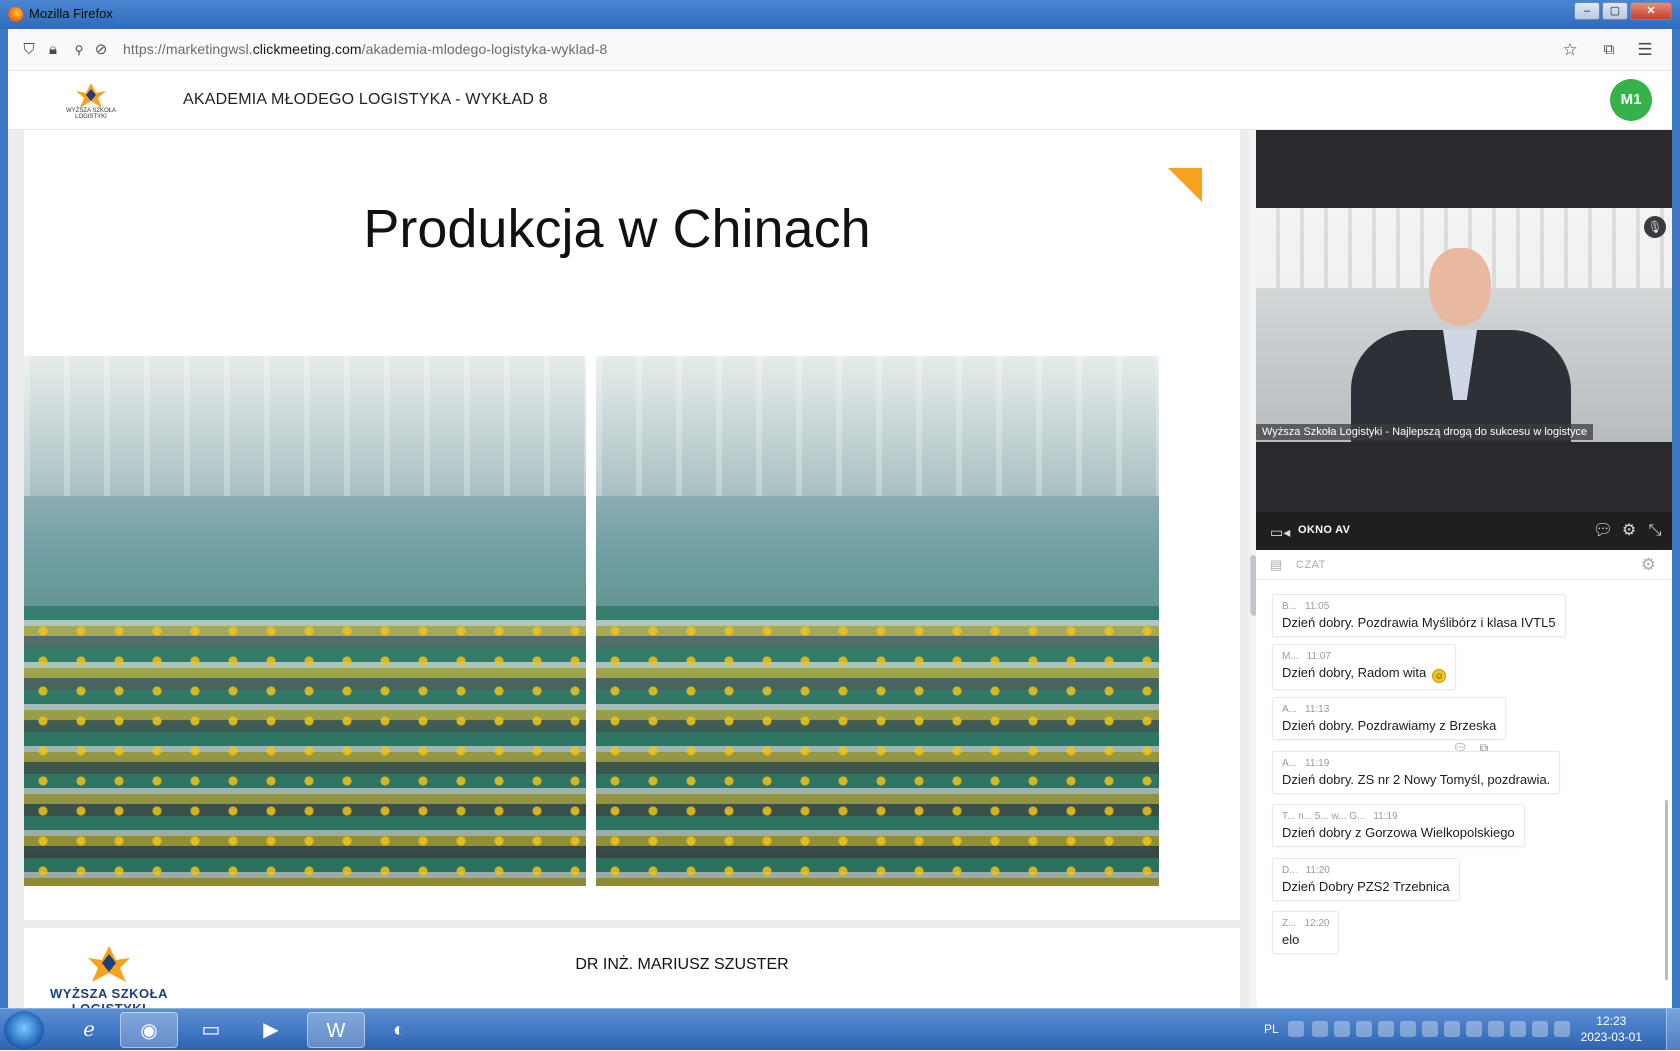 Image resolution: width=1680 pixels, height=1051 pixels. Describe the element at coordinates (1311, 565) in the screenshot. I see `chat-label: CZAT` at that location.